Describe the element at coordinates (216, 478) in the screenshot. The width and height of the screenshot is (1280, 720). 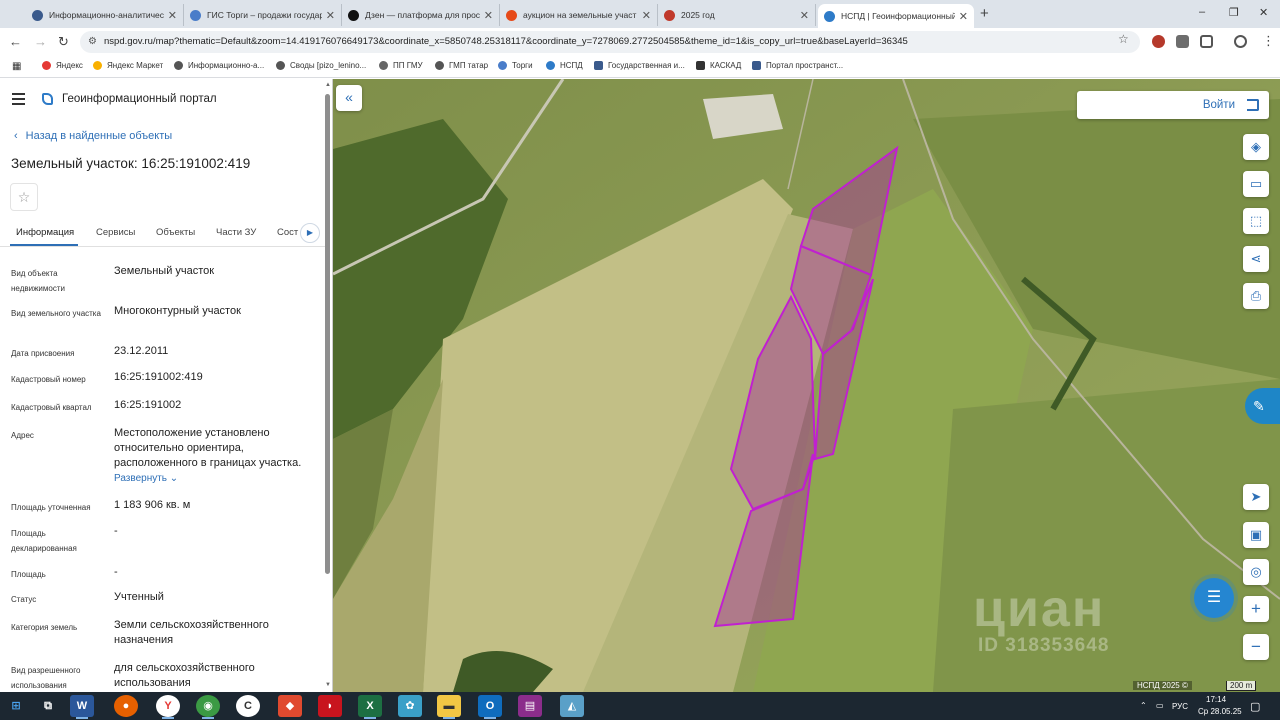
I see `expand-address-link: Развернуть ⌄` at that location.